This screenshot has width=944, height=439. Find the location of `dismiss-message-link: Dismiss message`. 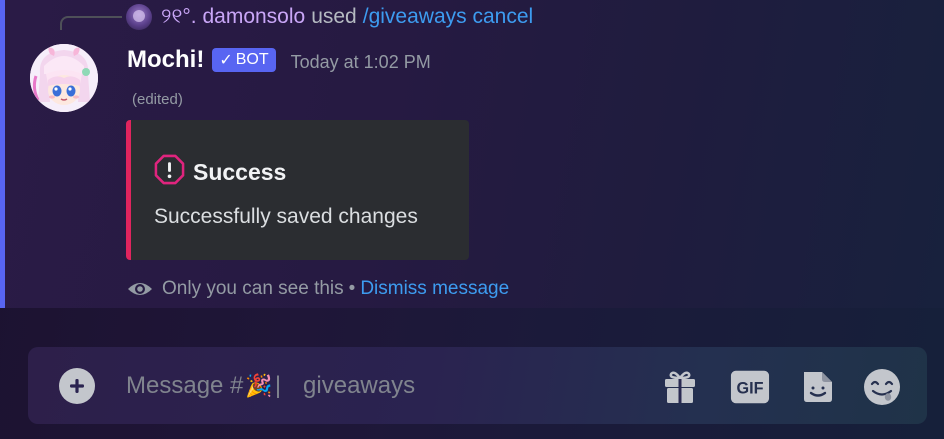

dismiss-message-link: Dismiss message is located at coordinates (434, 289).